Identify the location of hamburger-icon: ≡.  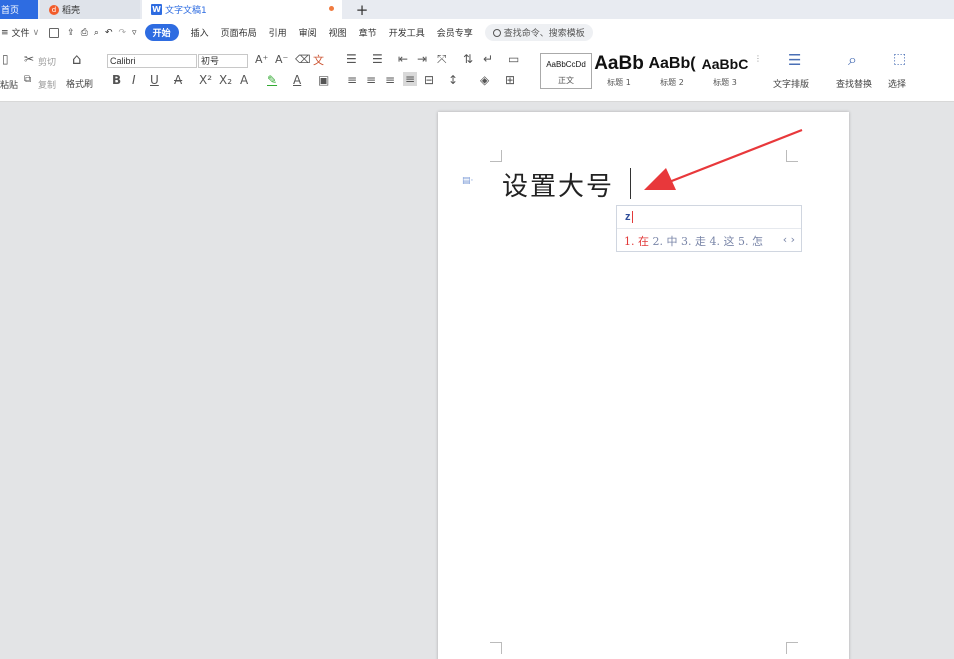
(5, 33).